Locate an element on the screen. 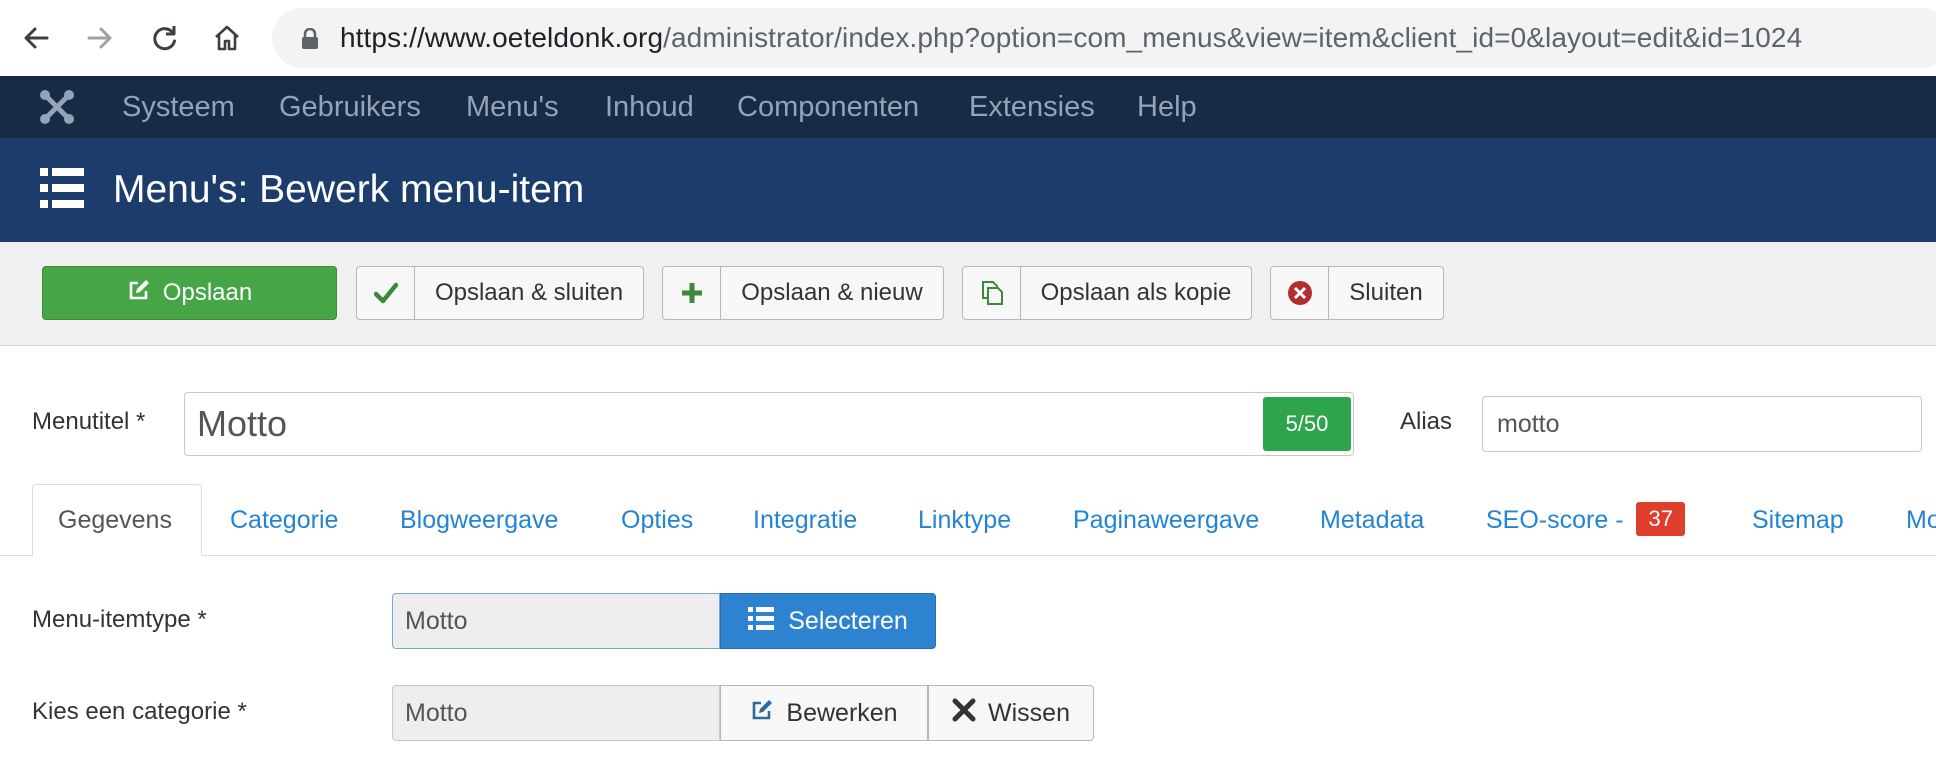  menu-item-menus: Menu's is located at coordinates (512, 107).